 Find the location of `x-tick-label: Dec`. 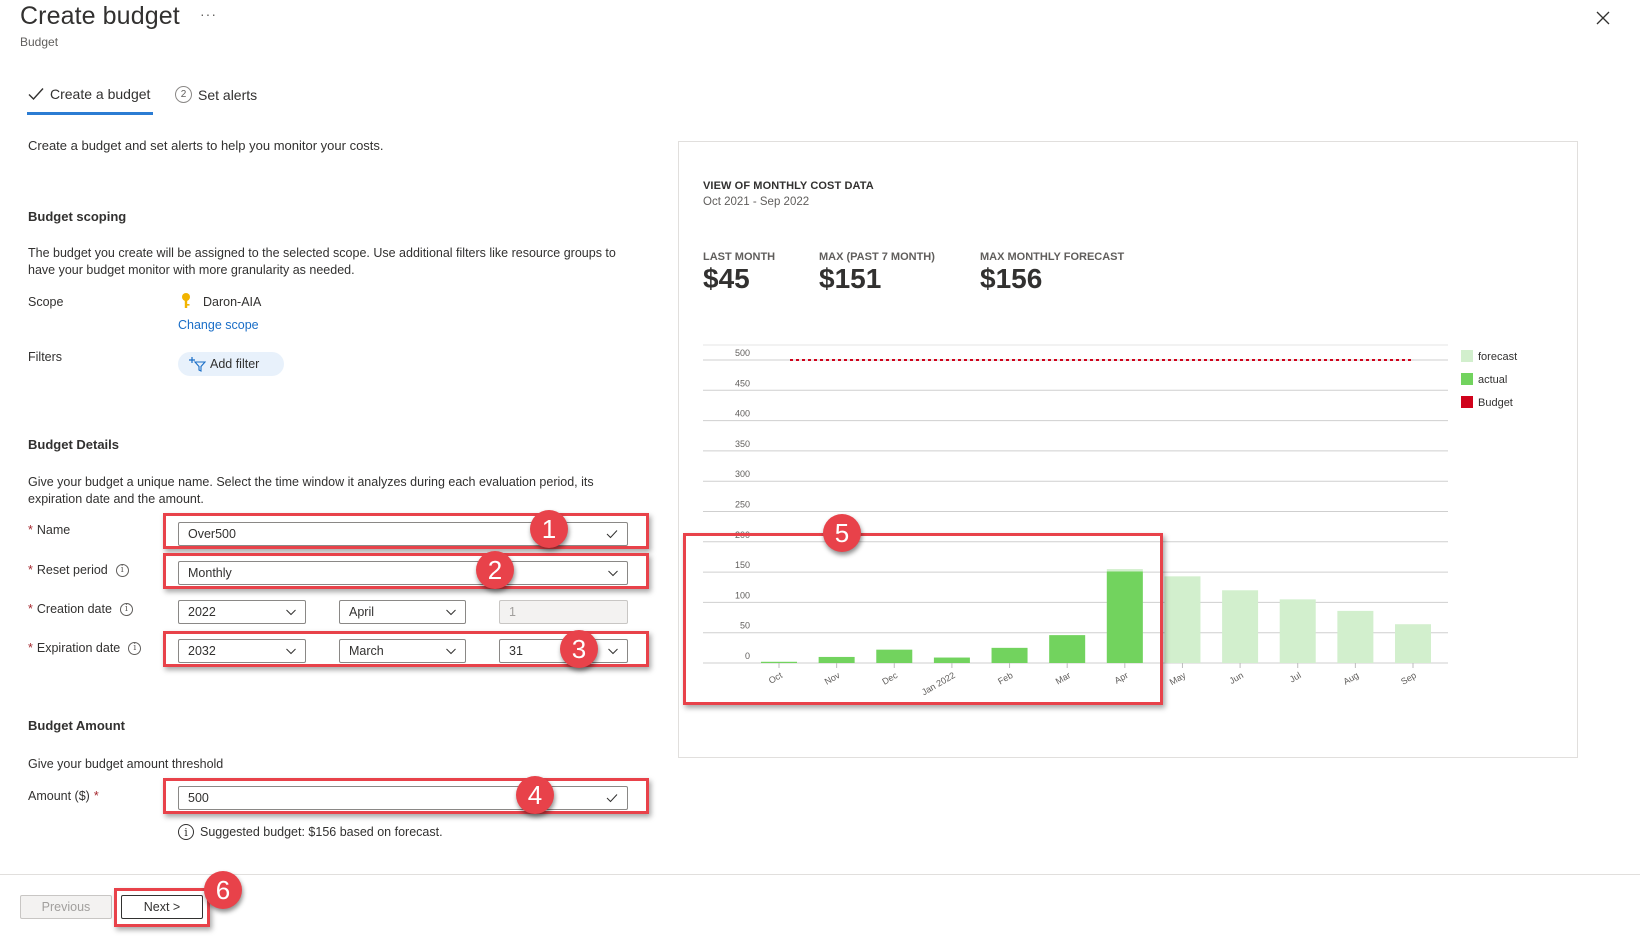

x-tick-label: Dec is located at coordinates (889, 678).